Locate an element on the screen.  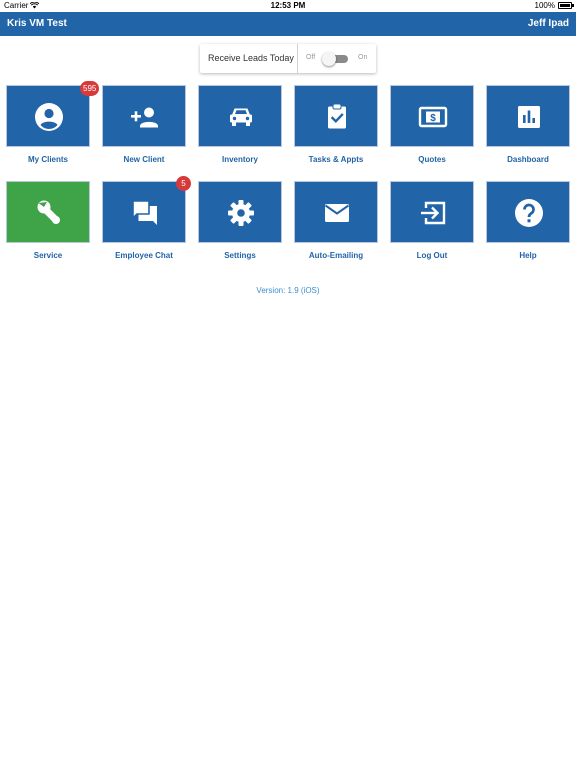
settings-label: Settings is located at coordinates (240, 255).